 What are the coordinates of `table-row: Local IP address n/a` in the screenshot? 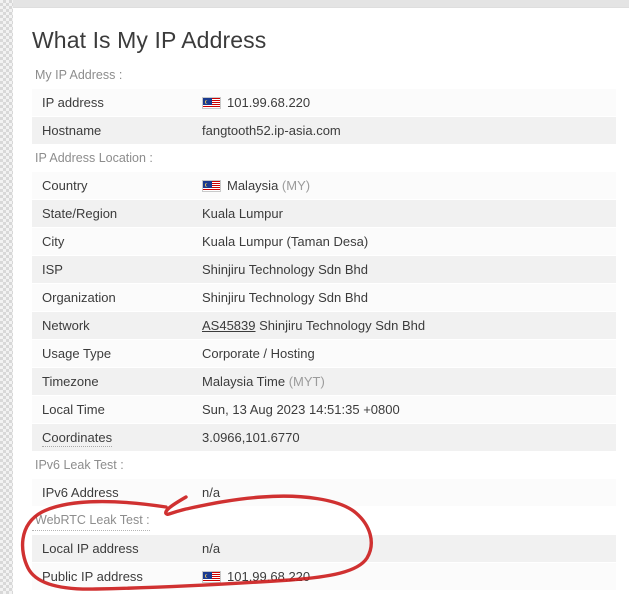 It's located at (324, 549).